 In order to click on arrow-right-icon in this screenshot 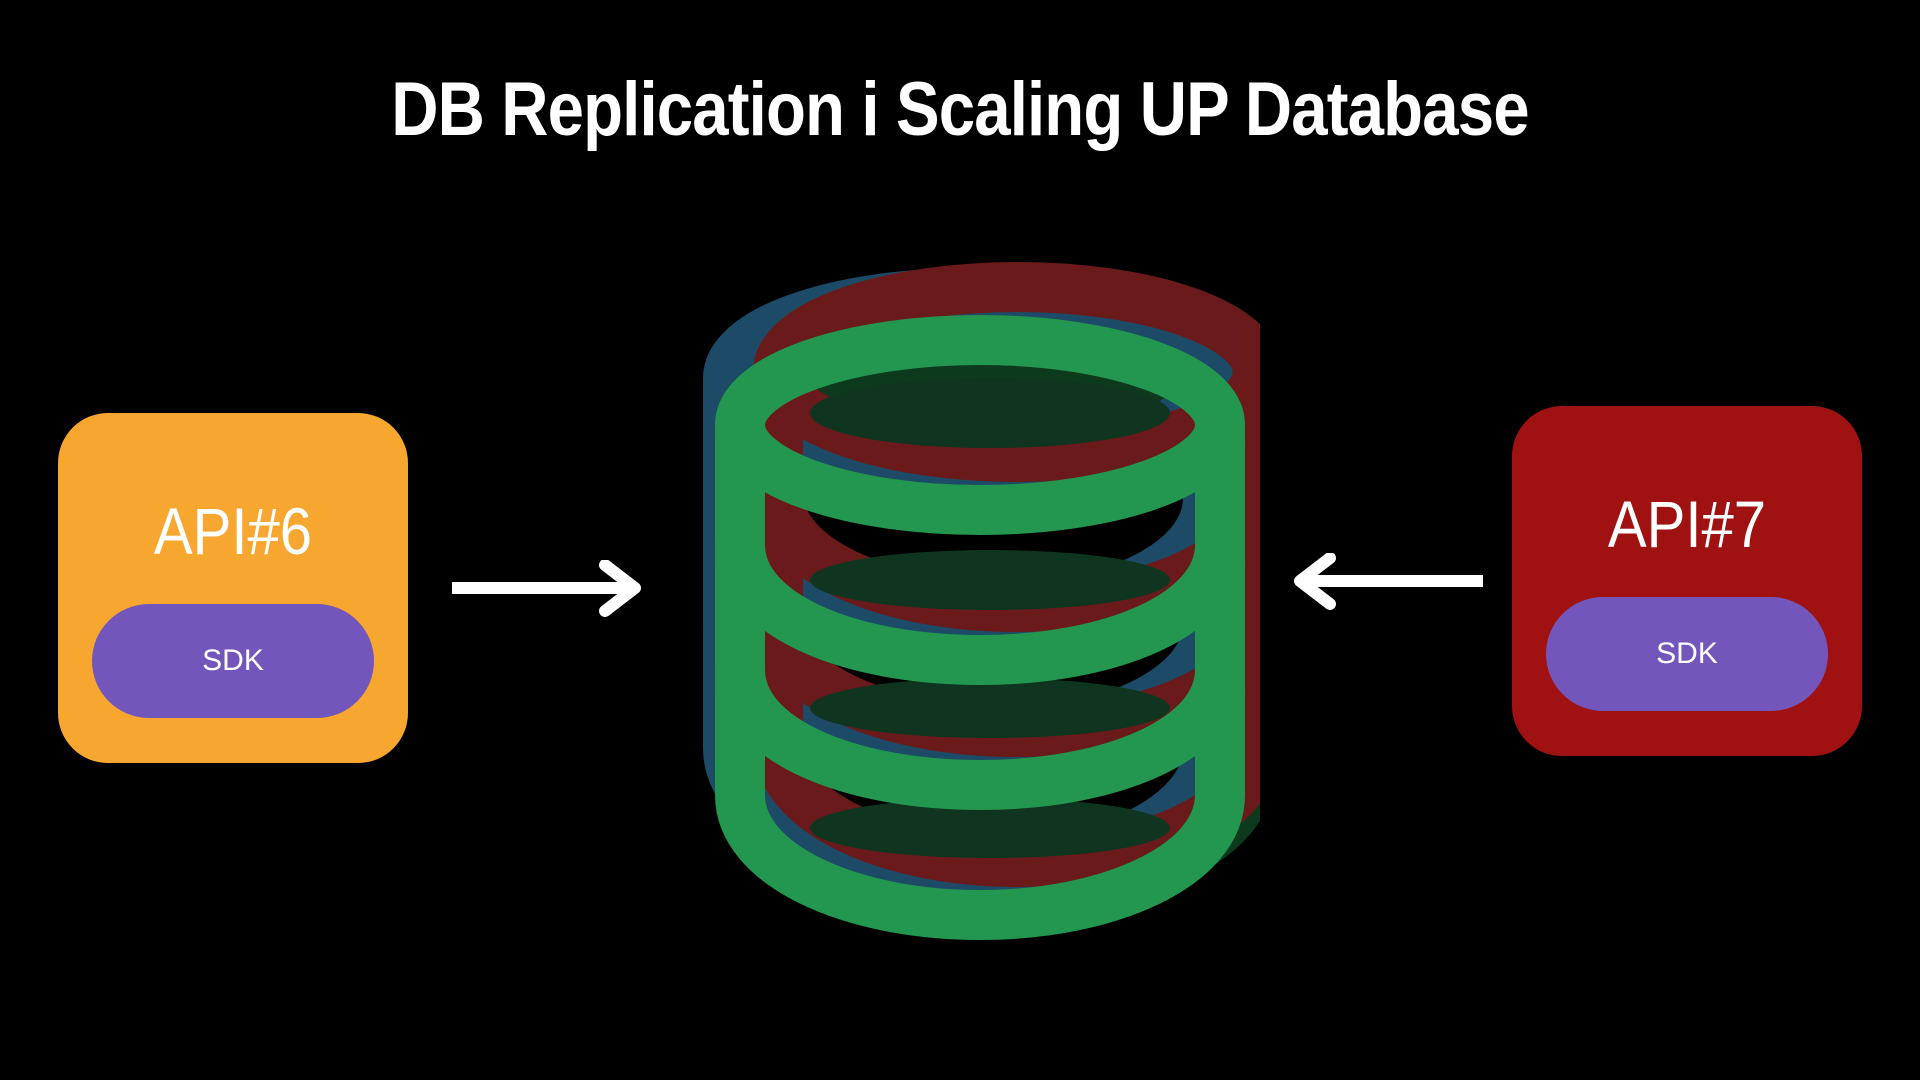, I will do `click(546, 588)`.